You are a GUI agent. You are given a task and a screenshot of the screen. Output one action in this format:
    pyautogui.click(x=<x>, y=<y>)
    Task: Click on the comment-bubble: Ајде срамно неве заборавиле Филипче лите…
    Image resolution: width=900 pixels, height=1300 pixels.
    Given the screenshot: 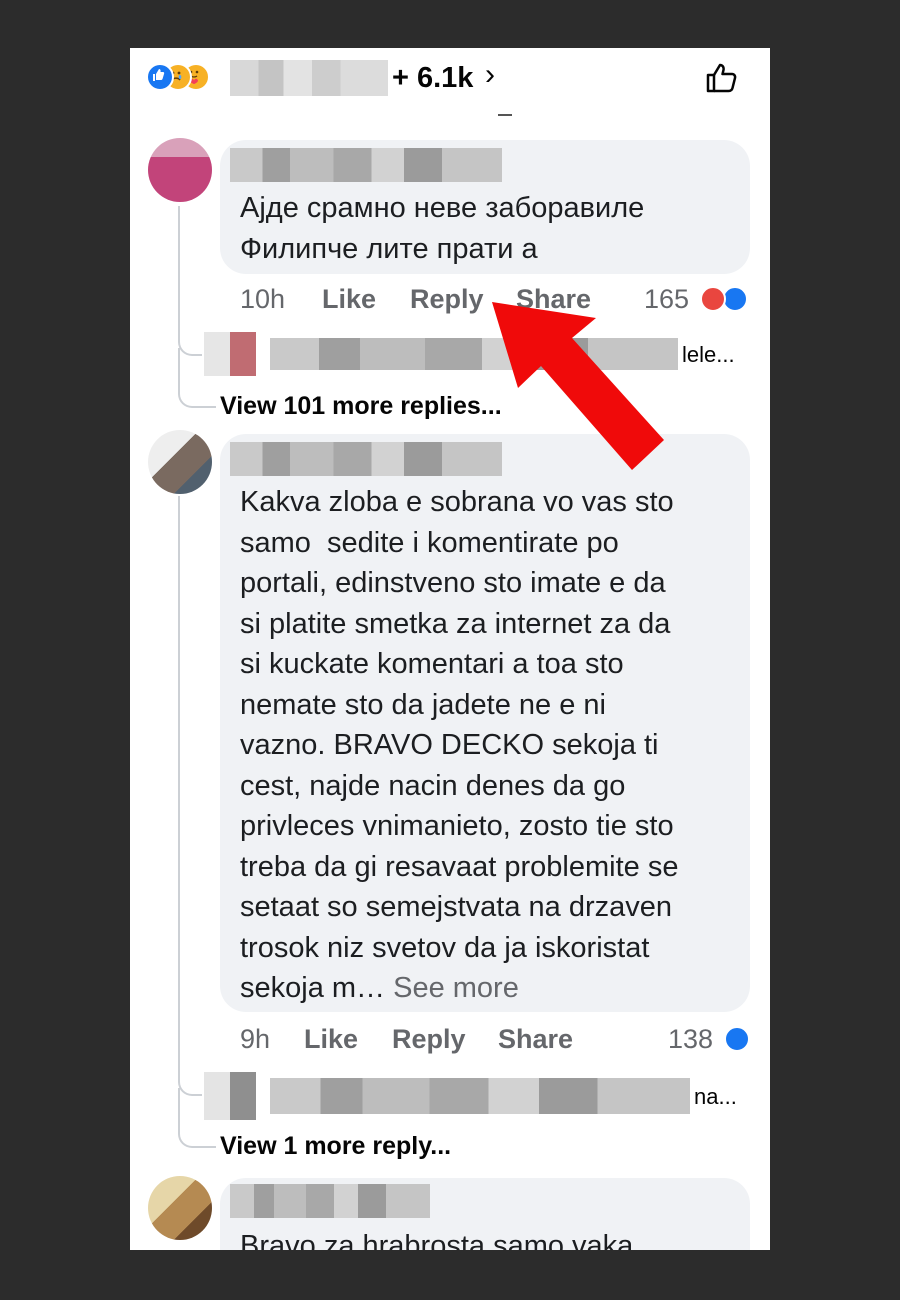 What is the action you would take?
    pyautogui.click(x=485, y=207)
    